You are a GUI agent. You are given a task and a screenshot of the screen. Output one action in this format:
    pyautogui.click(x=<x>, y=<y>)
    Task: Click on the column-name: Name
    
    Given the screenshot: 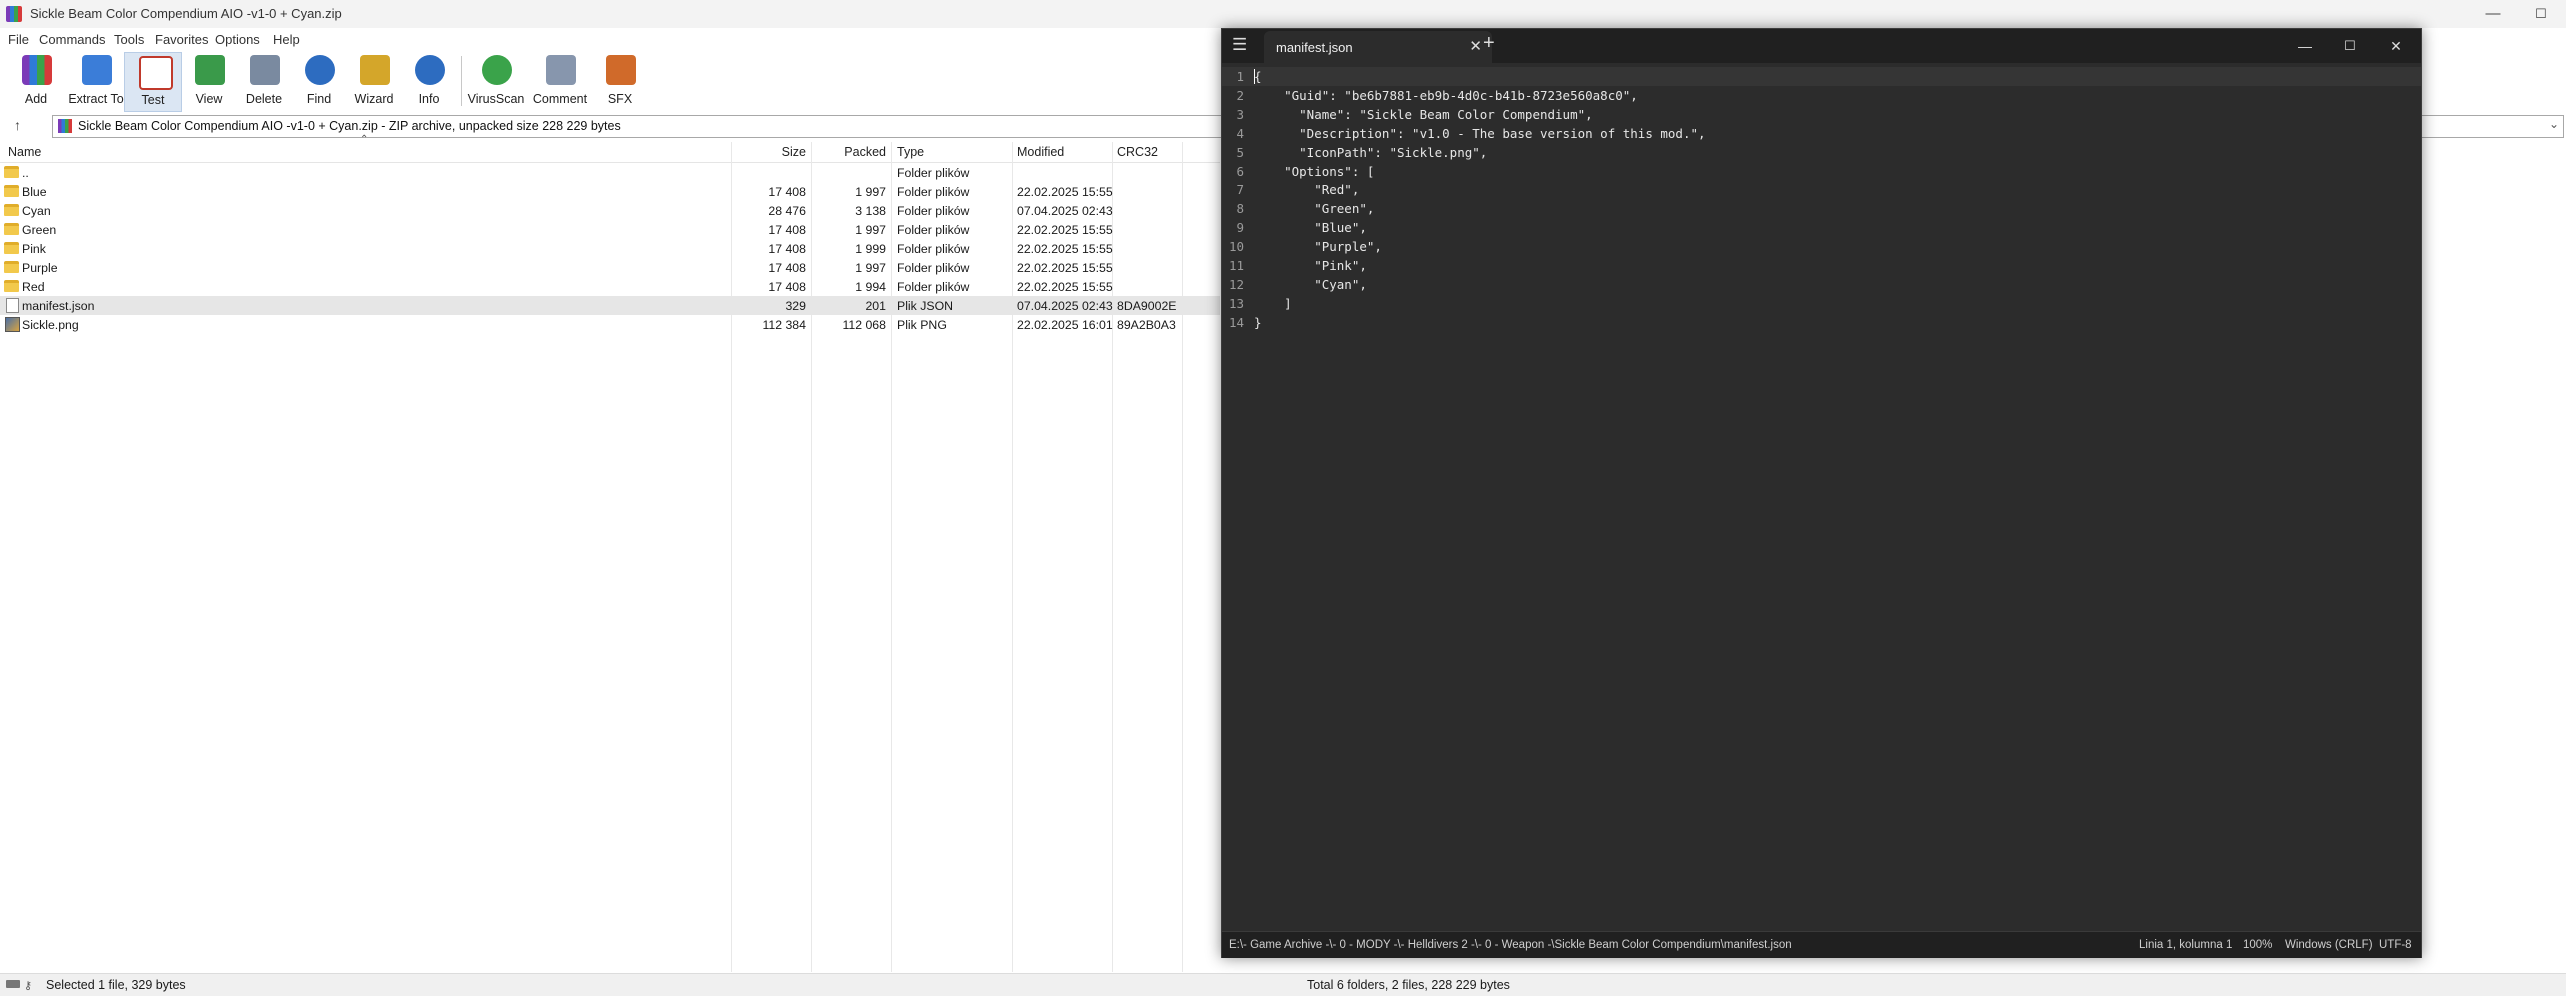 What is the action you would take?
    pyautogui.click(x=24, y=152)
    